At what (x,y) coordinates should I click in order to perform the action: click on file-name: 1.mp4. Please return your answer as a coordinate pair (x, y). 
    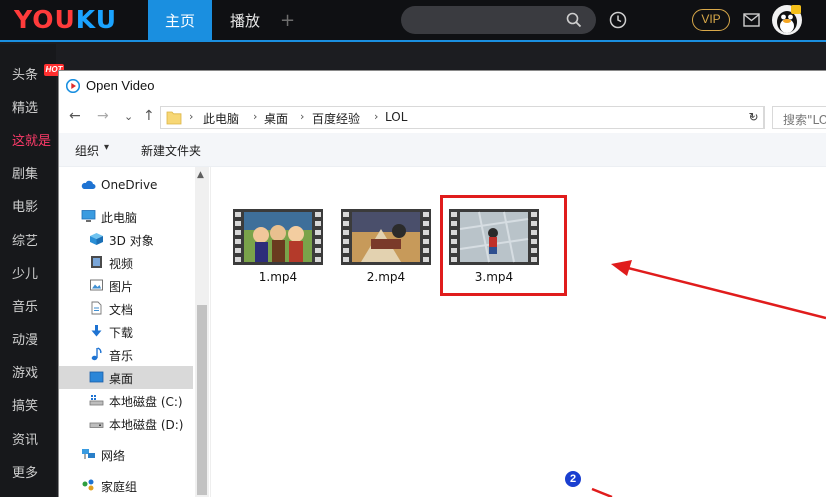
    Looking at the image, I should click on (278, 277).